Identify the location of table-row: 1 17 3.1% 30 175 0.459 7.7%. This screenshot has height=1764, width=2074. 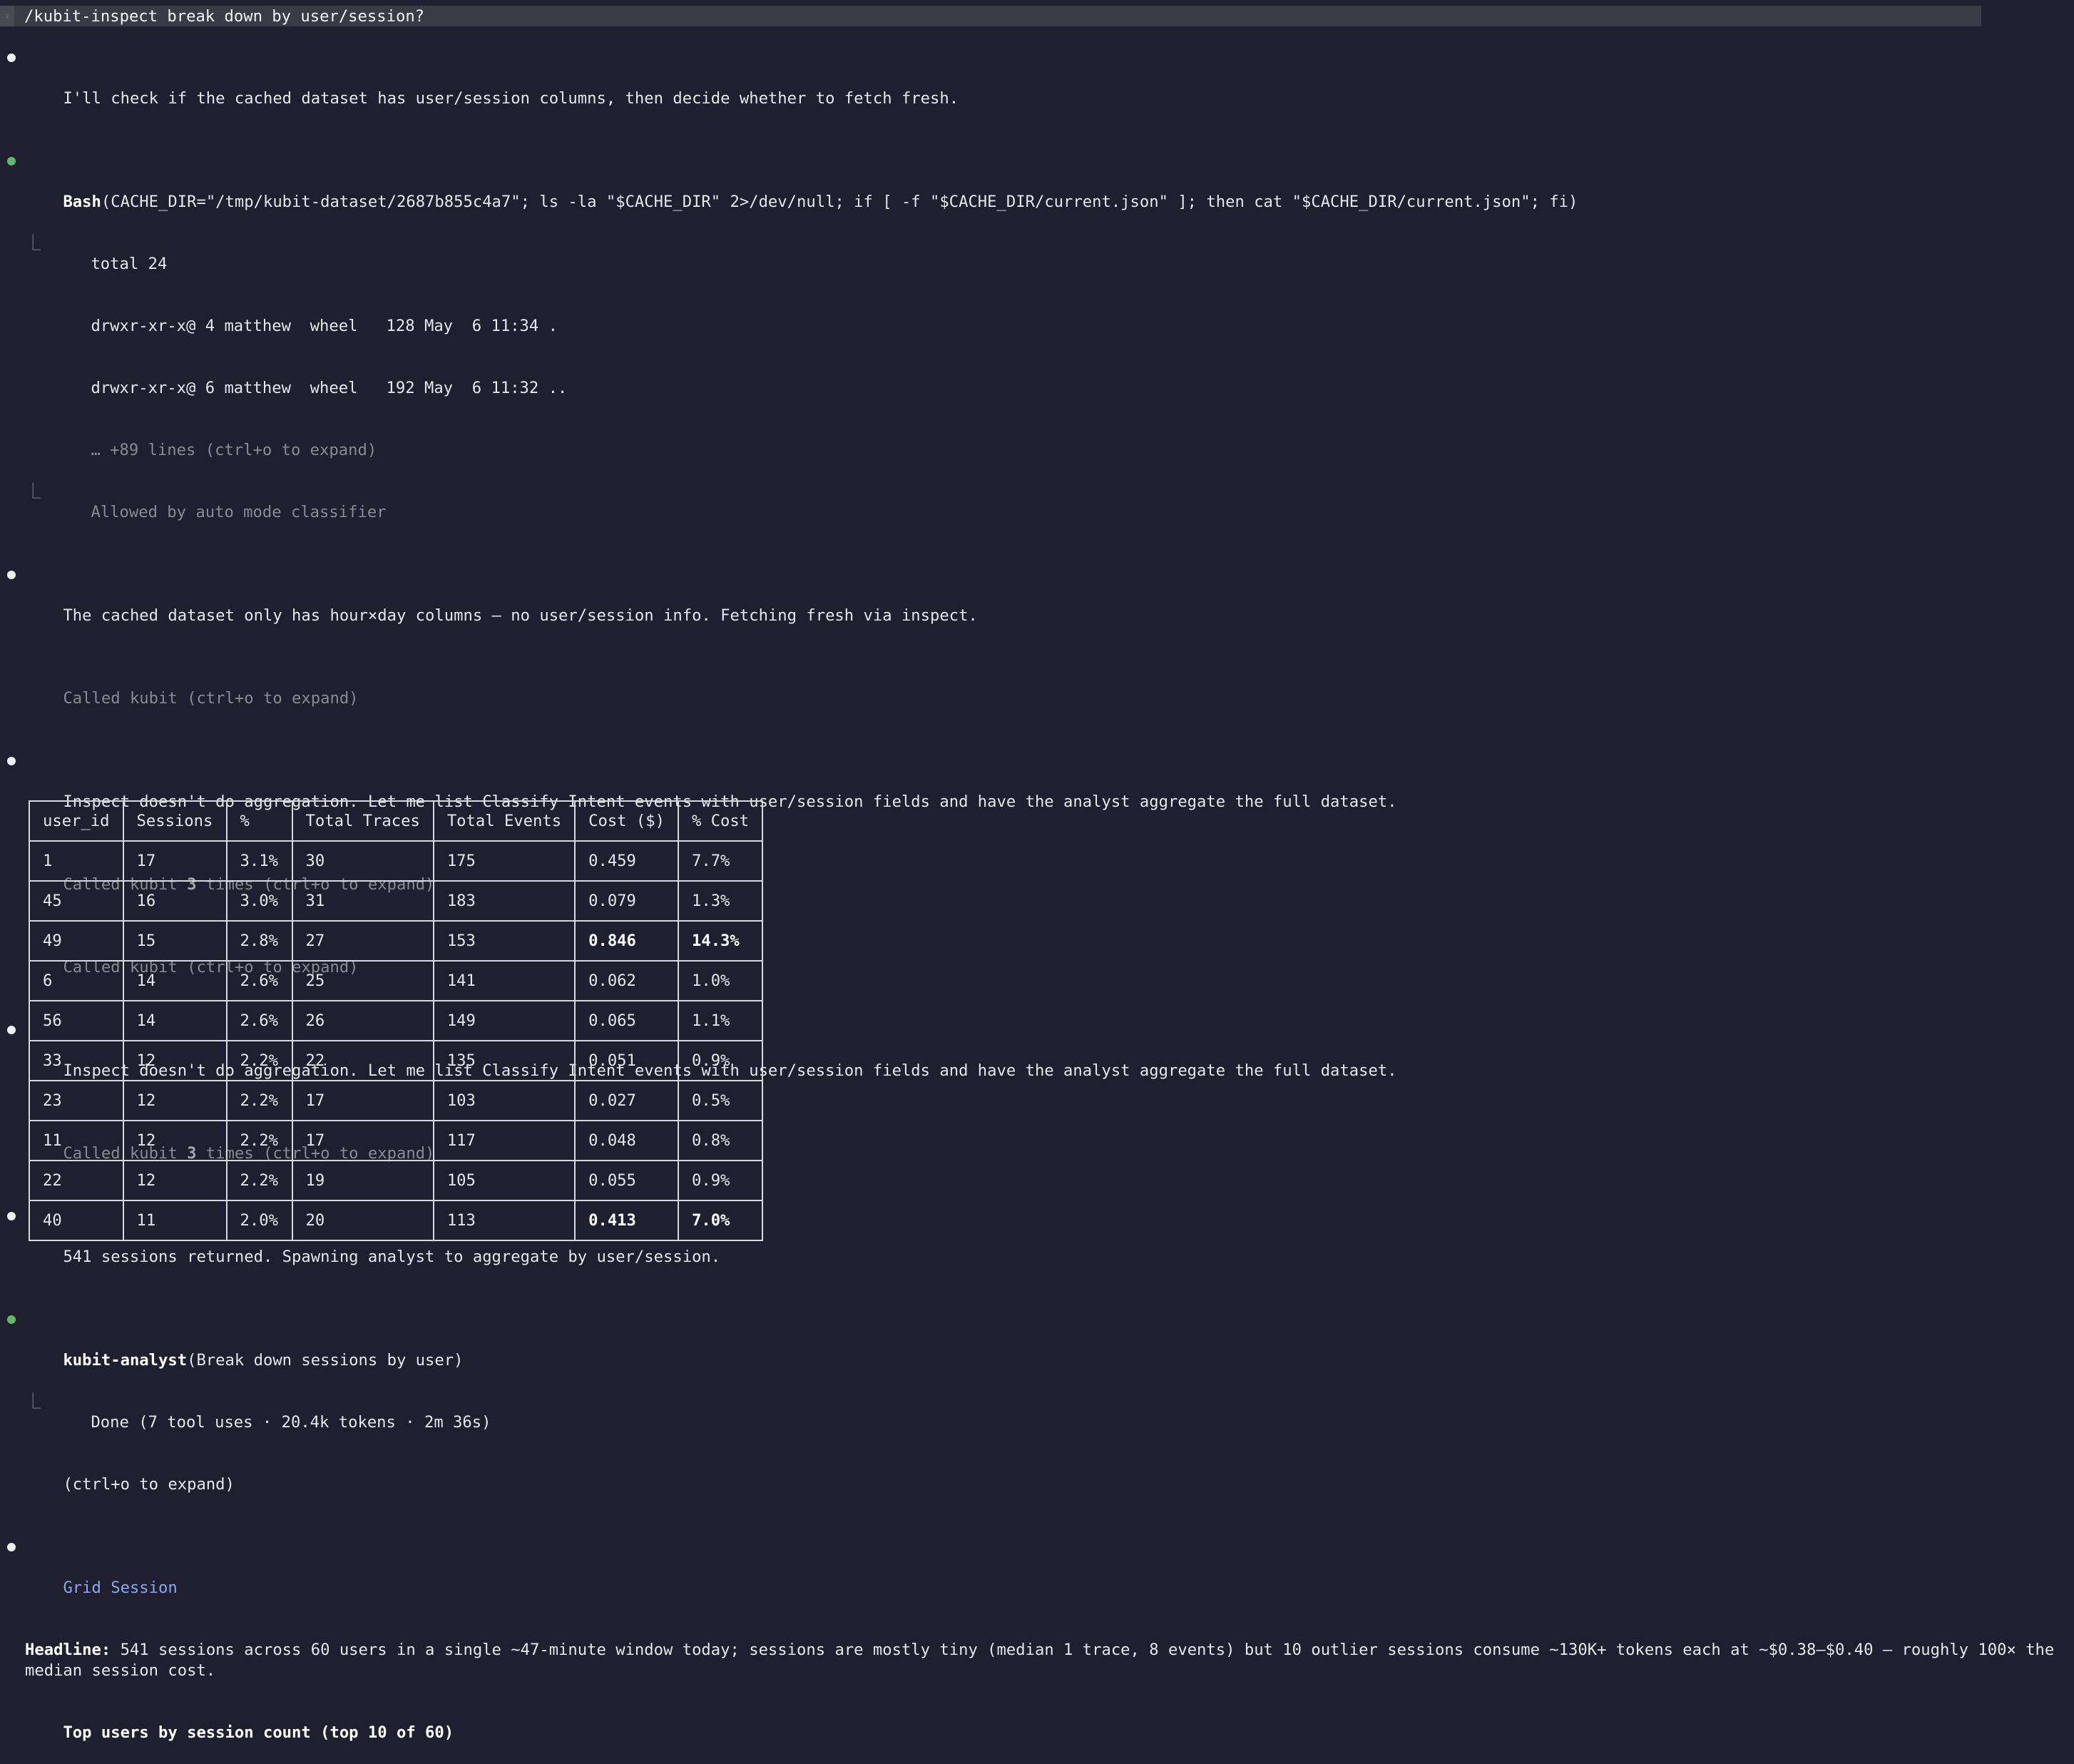
(396, 861).